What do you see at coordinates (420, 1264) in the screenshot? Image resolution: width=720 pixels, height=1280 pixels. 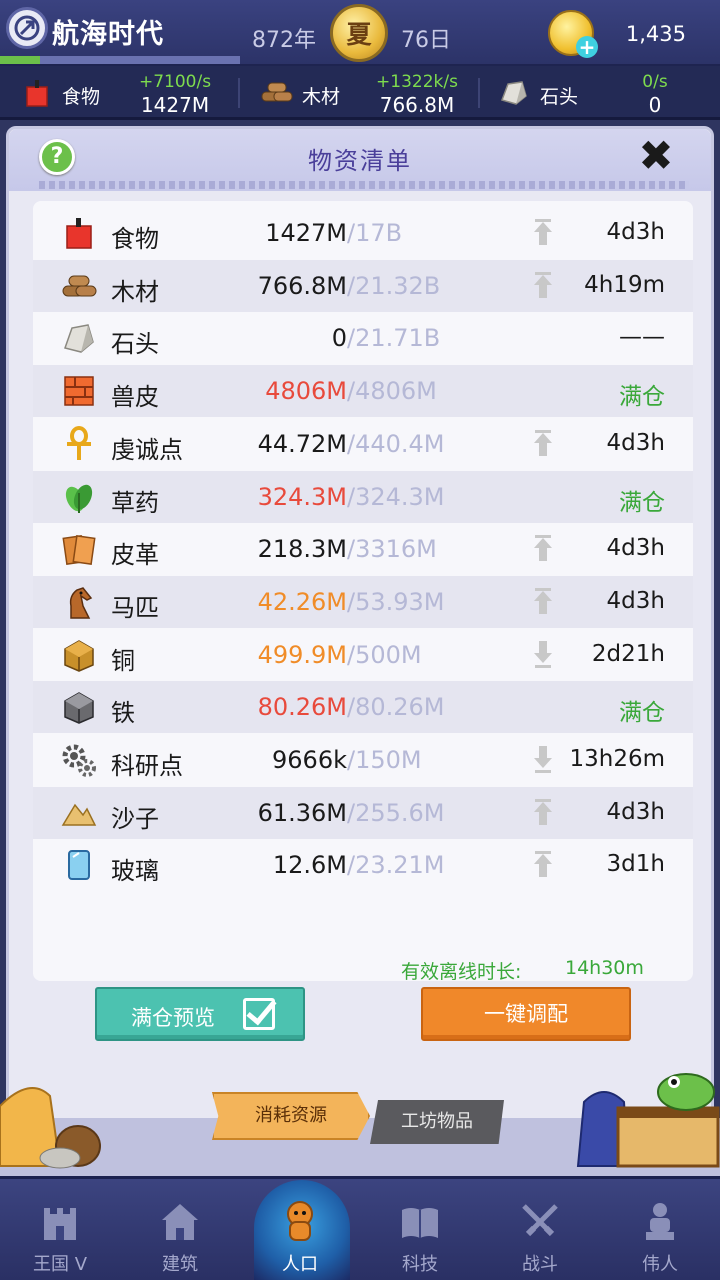 I see `nav-label: 科技` at bounding box center [420, 1264].